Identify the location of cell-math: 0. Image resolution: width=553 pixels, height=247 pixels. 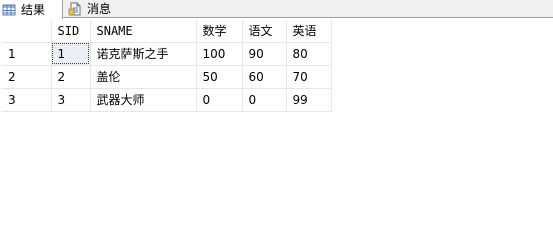
(219, 100).